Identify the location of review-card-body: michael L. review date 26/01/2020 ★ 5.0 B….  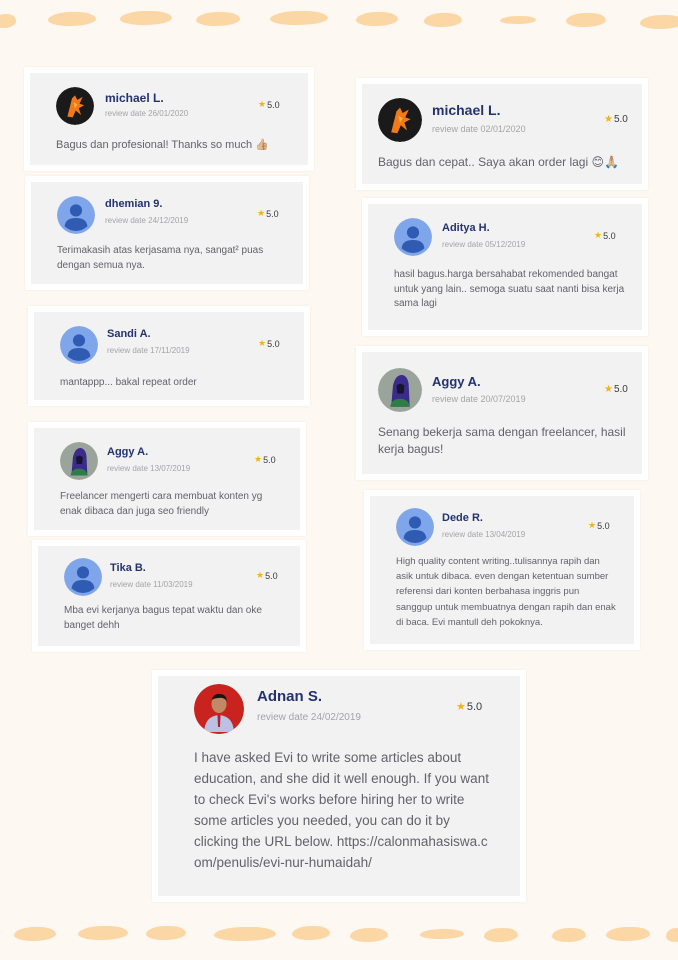
(169, 119).